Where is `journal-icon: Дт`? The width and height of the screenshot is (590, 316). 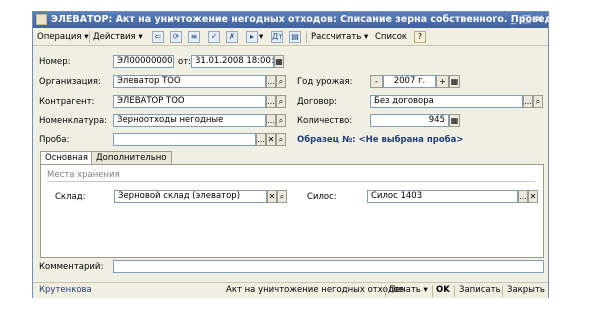
journal-icon: Дт is located at coordinates (277, 37).